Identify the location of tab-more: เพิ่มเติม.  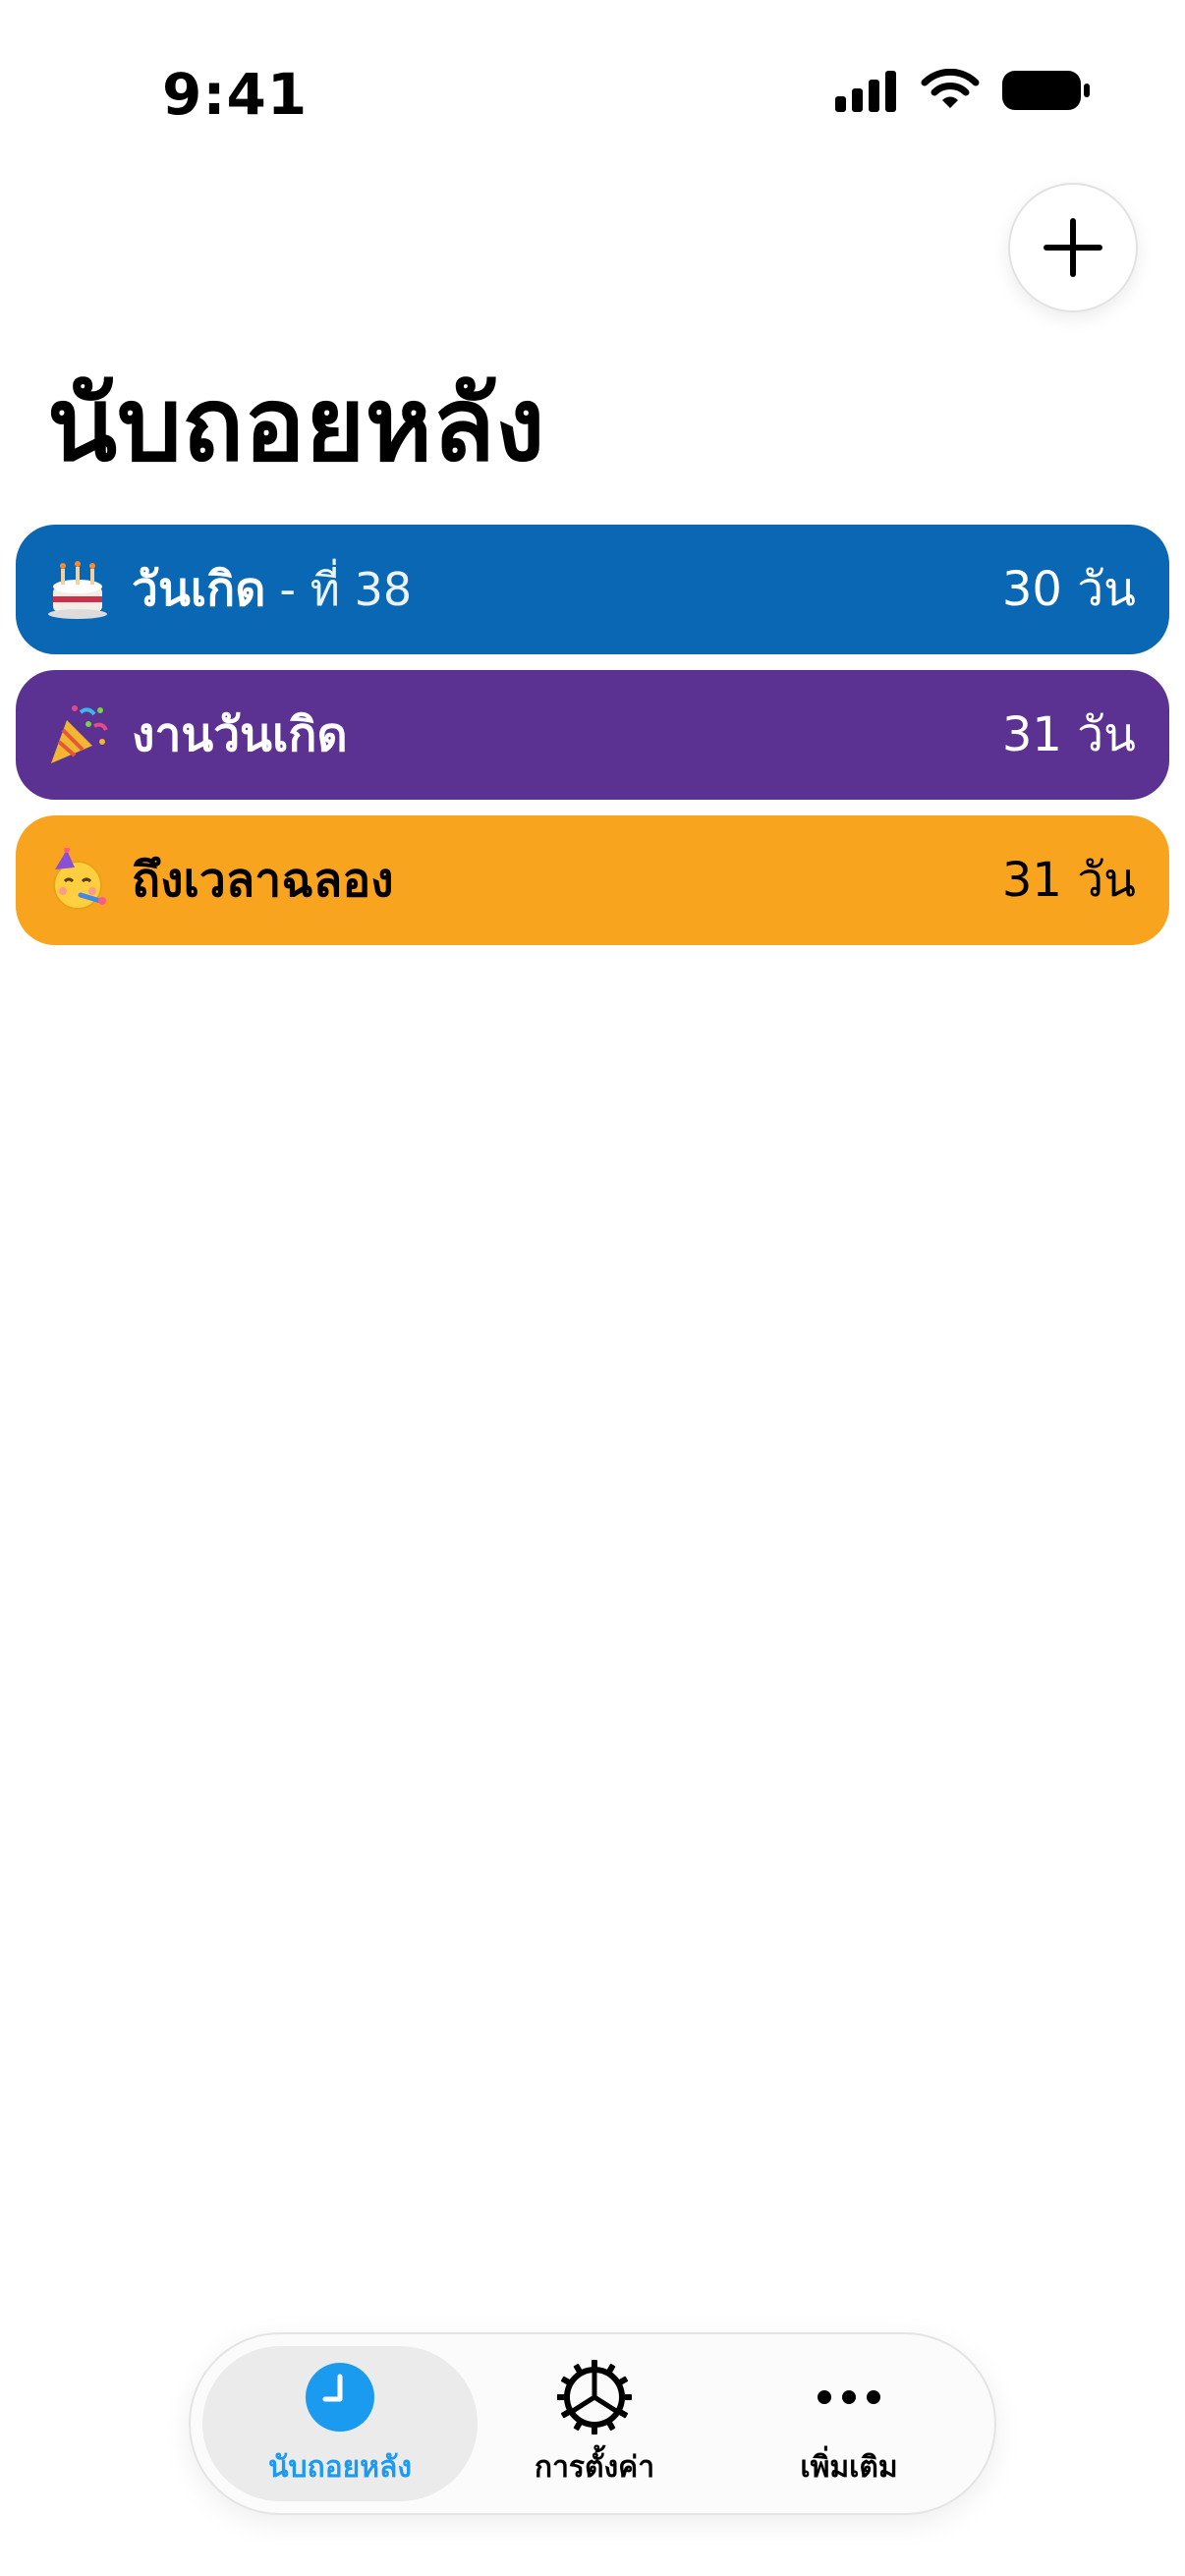
(849, 2423).